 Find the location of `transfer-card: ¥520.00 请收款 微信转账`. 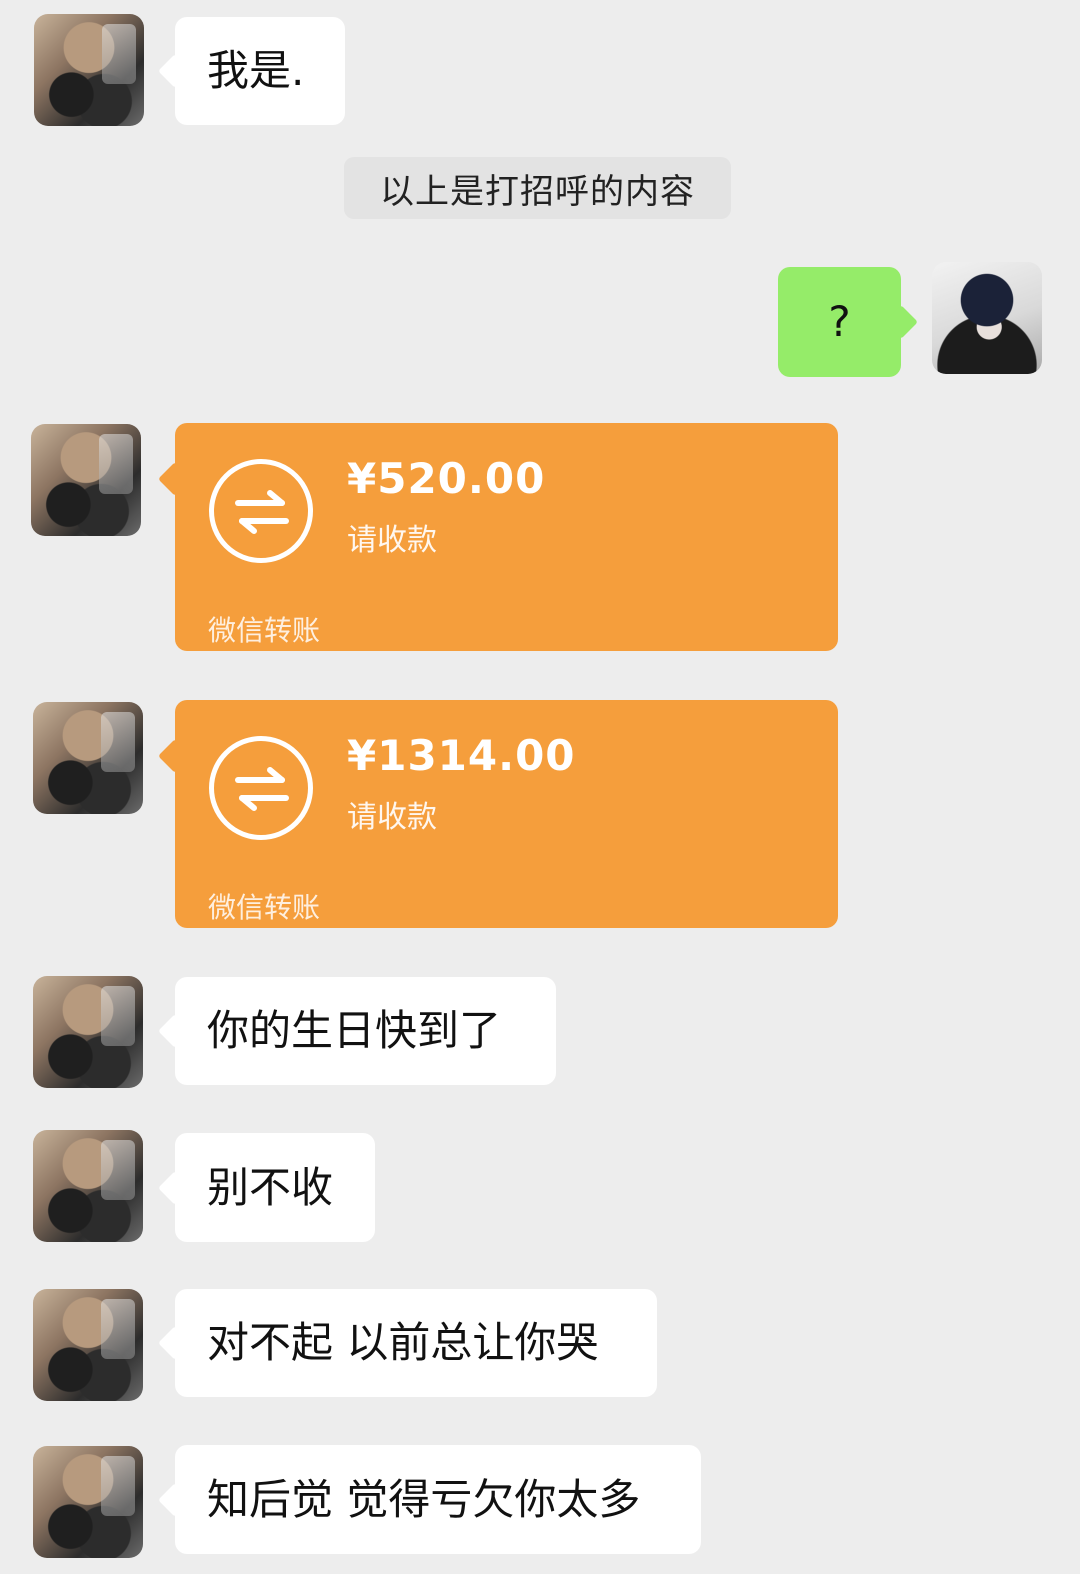

transfer-card: ¥520.00 请收款 微信转账 is located at coordinates (506, 537).